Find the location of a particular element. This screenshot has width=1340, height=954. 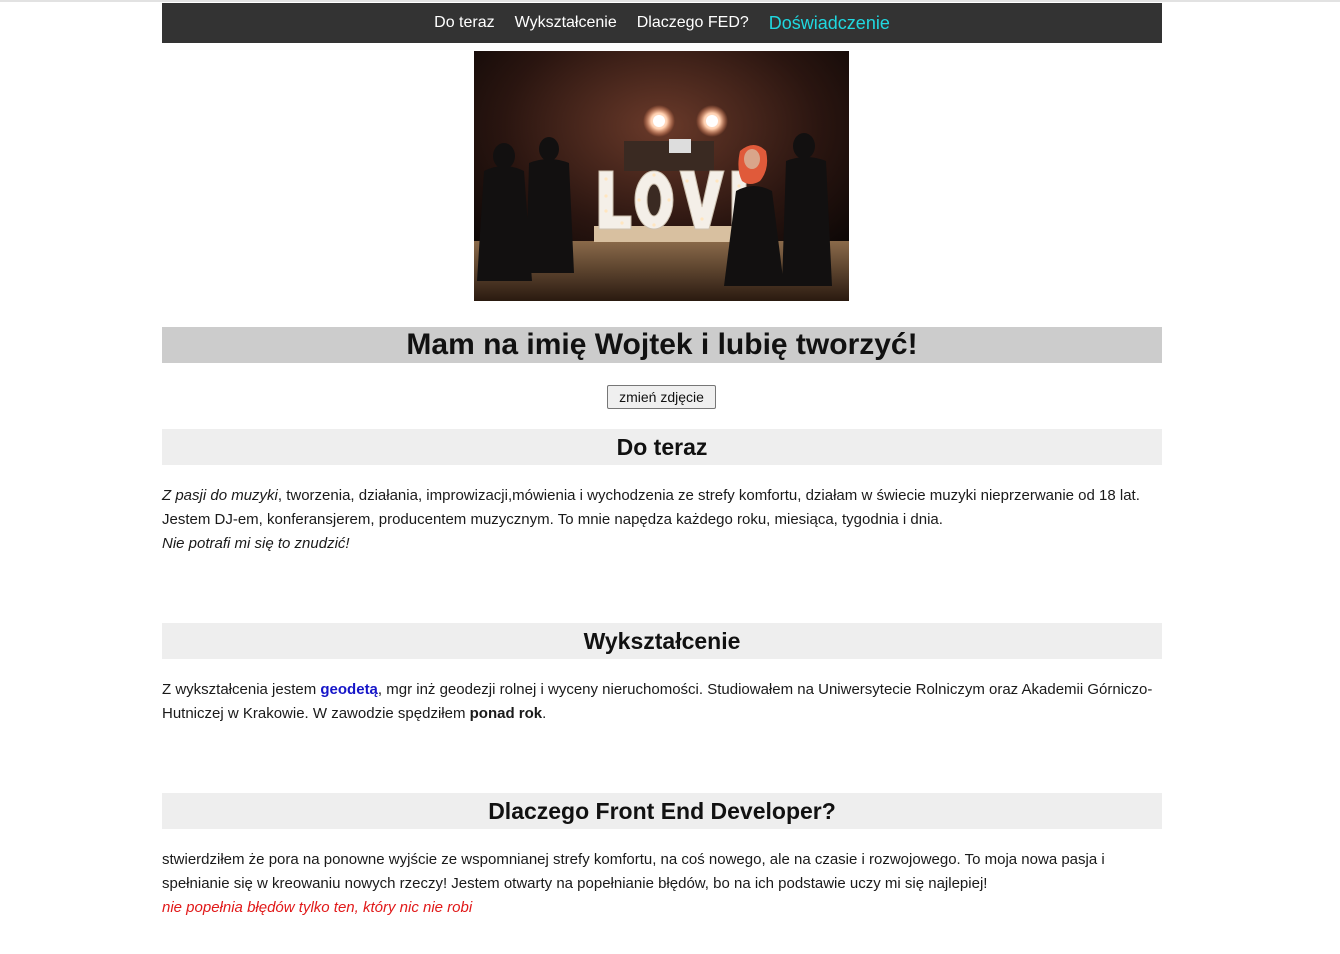

top-border is located at coordinates (670, 1).